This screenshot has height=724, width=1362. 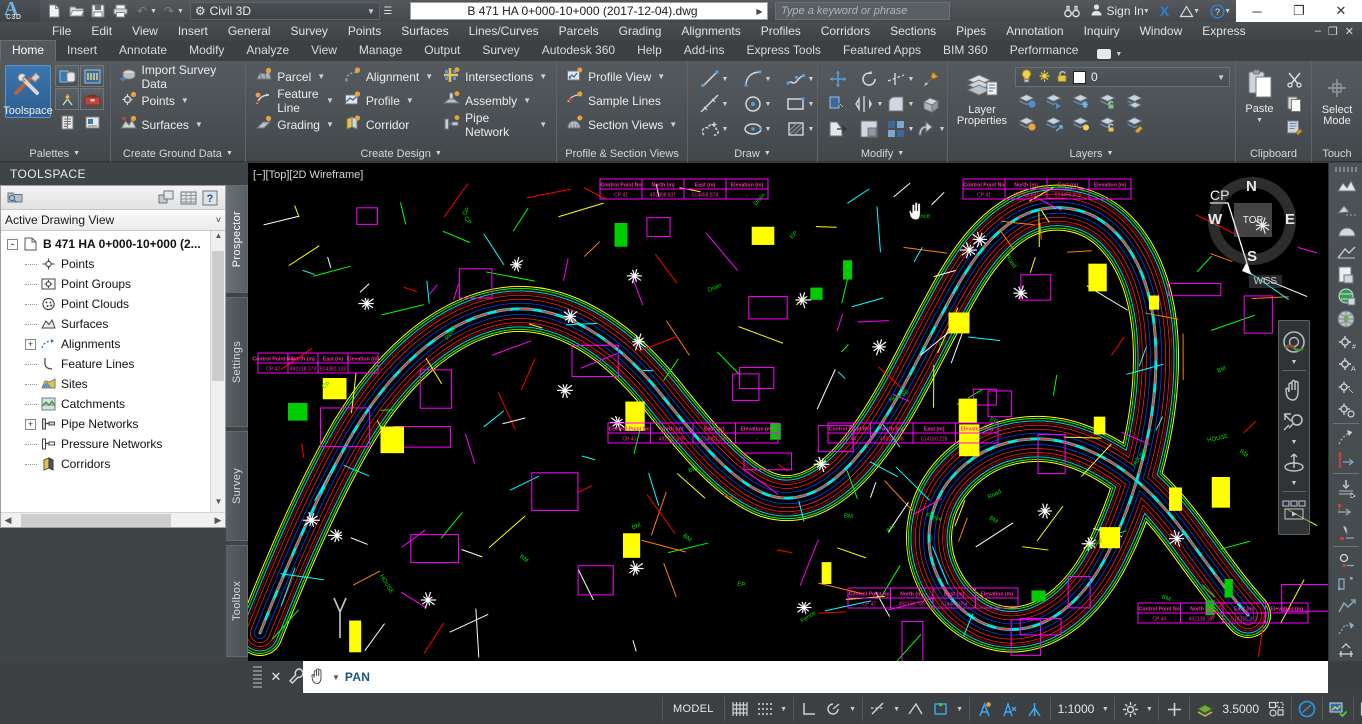 I want to click on menu-item-points: Points, so click(x=364, y=31).